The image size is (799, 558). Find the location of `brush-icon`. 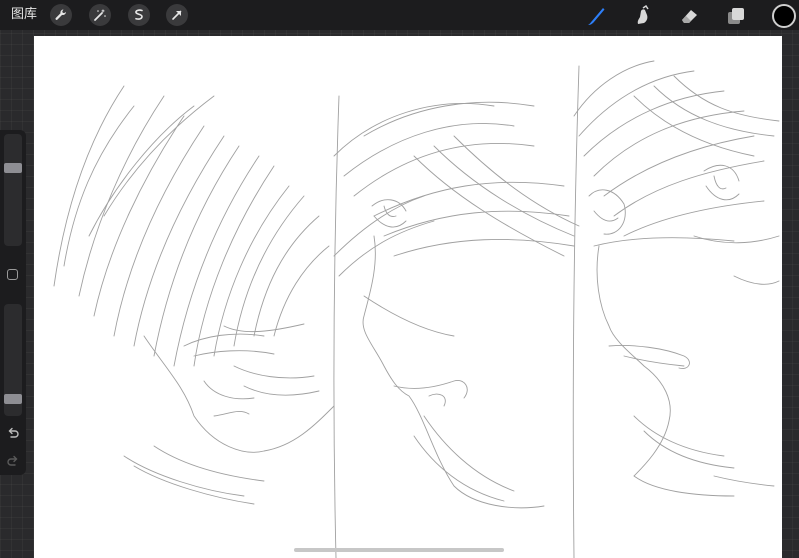

brush-icon is located at coordinates (596, 16).